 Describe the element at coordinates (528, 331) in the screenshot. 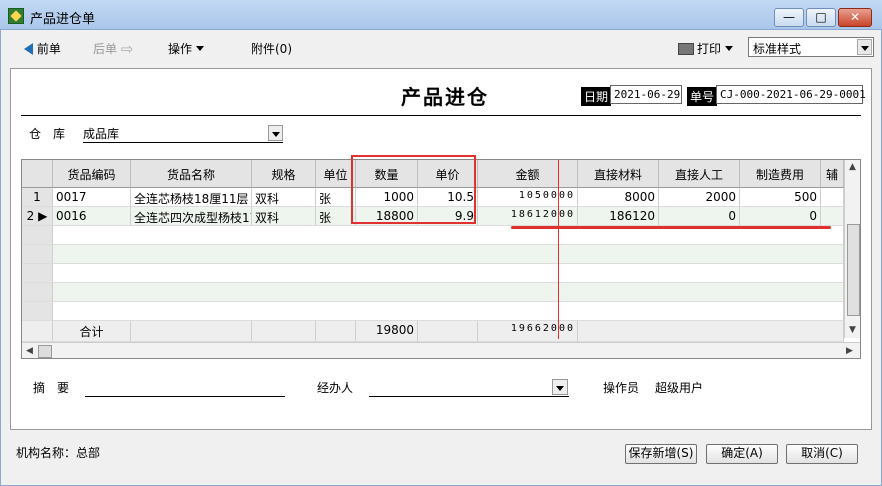

I see `total-amount: 19662000` at that location.